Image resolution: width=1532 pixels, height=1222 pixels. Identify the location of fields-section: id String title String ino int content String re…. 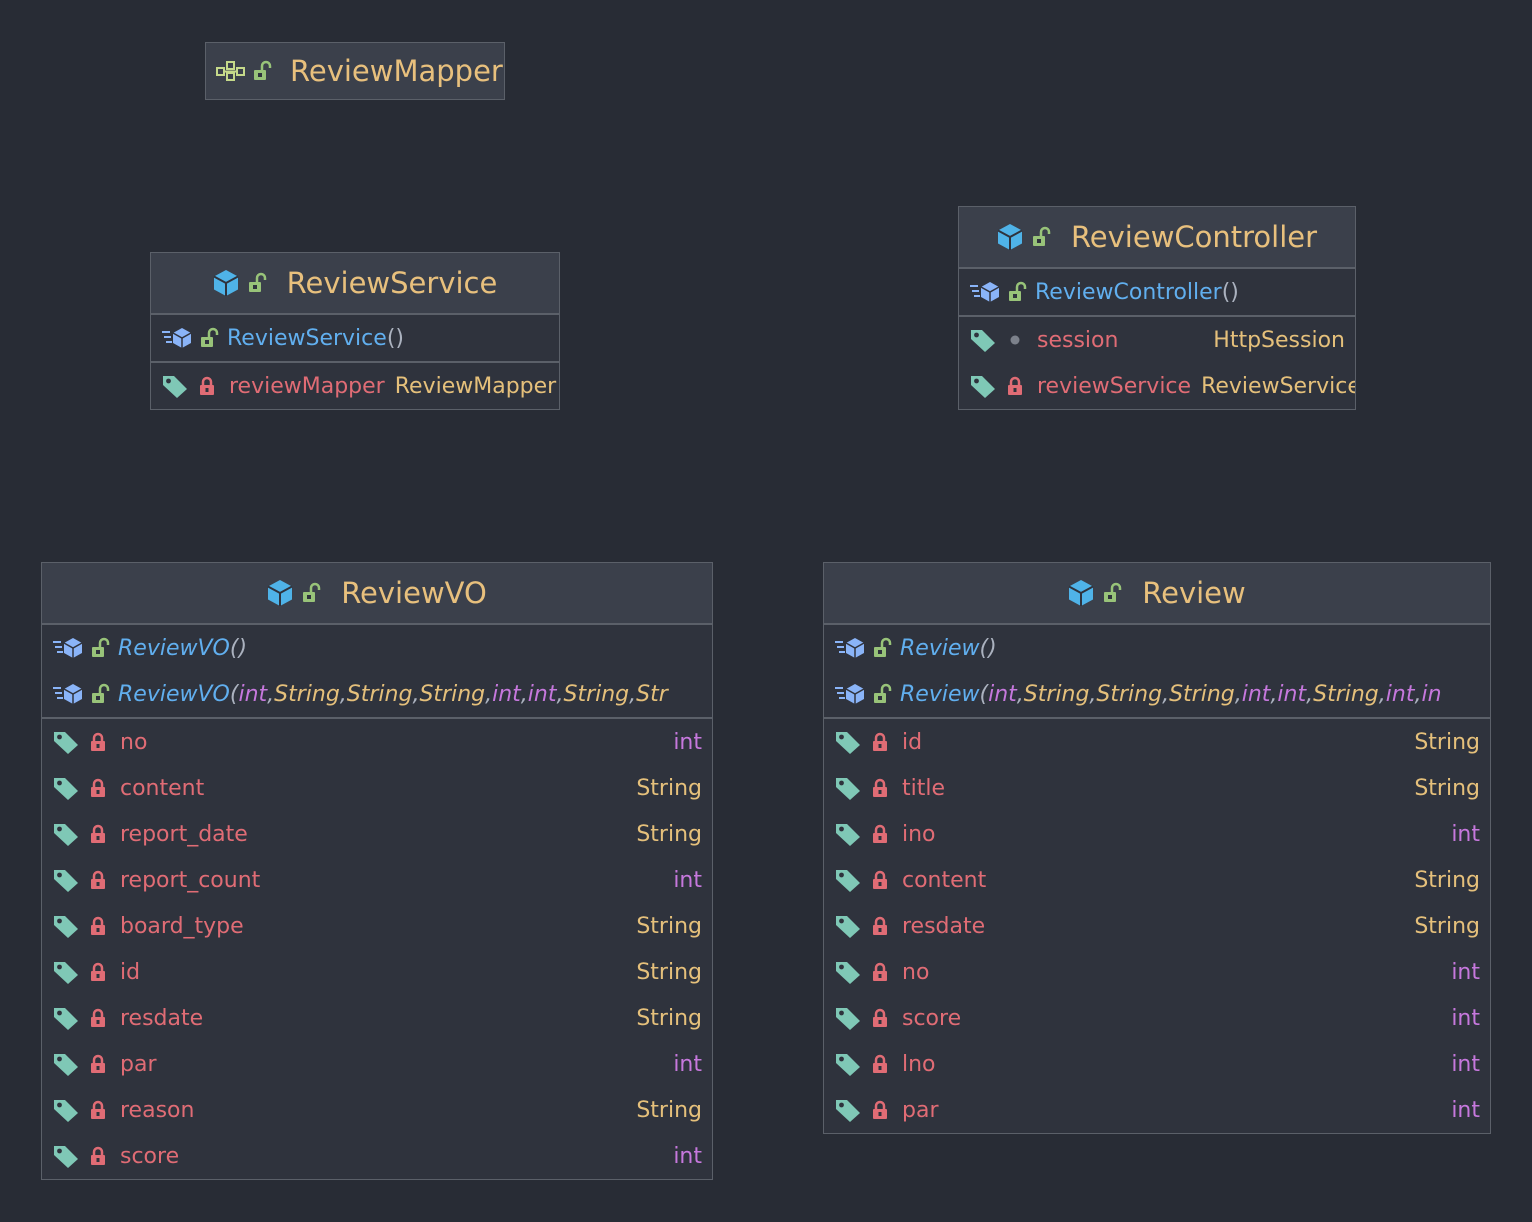
(1157, 926).